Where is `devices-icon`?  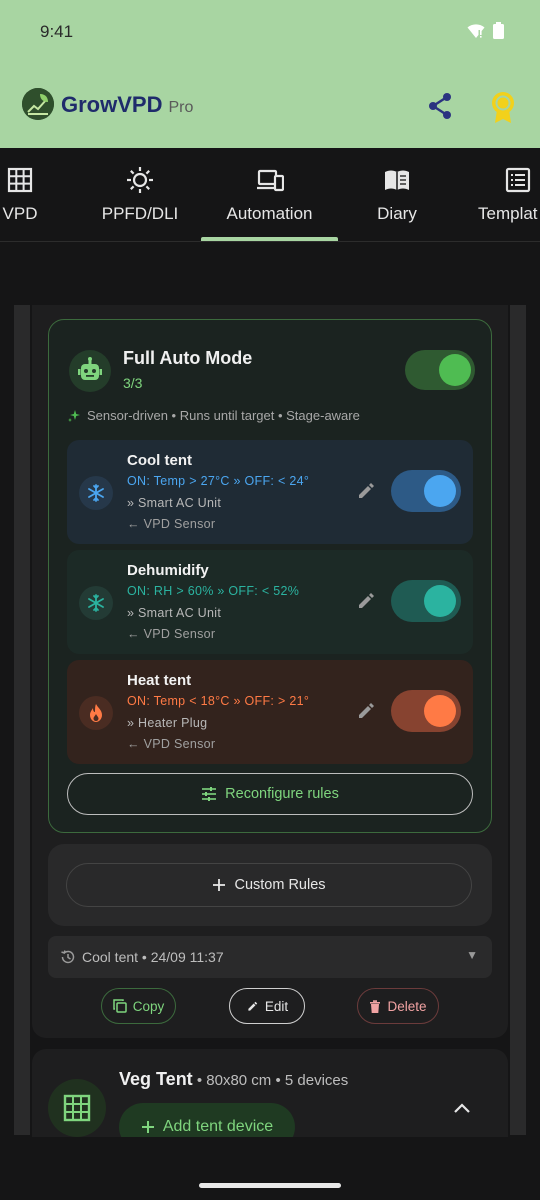 devices-icon is located at coordinates (270, 180).